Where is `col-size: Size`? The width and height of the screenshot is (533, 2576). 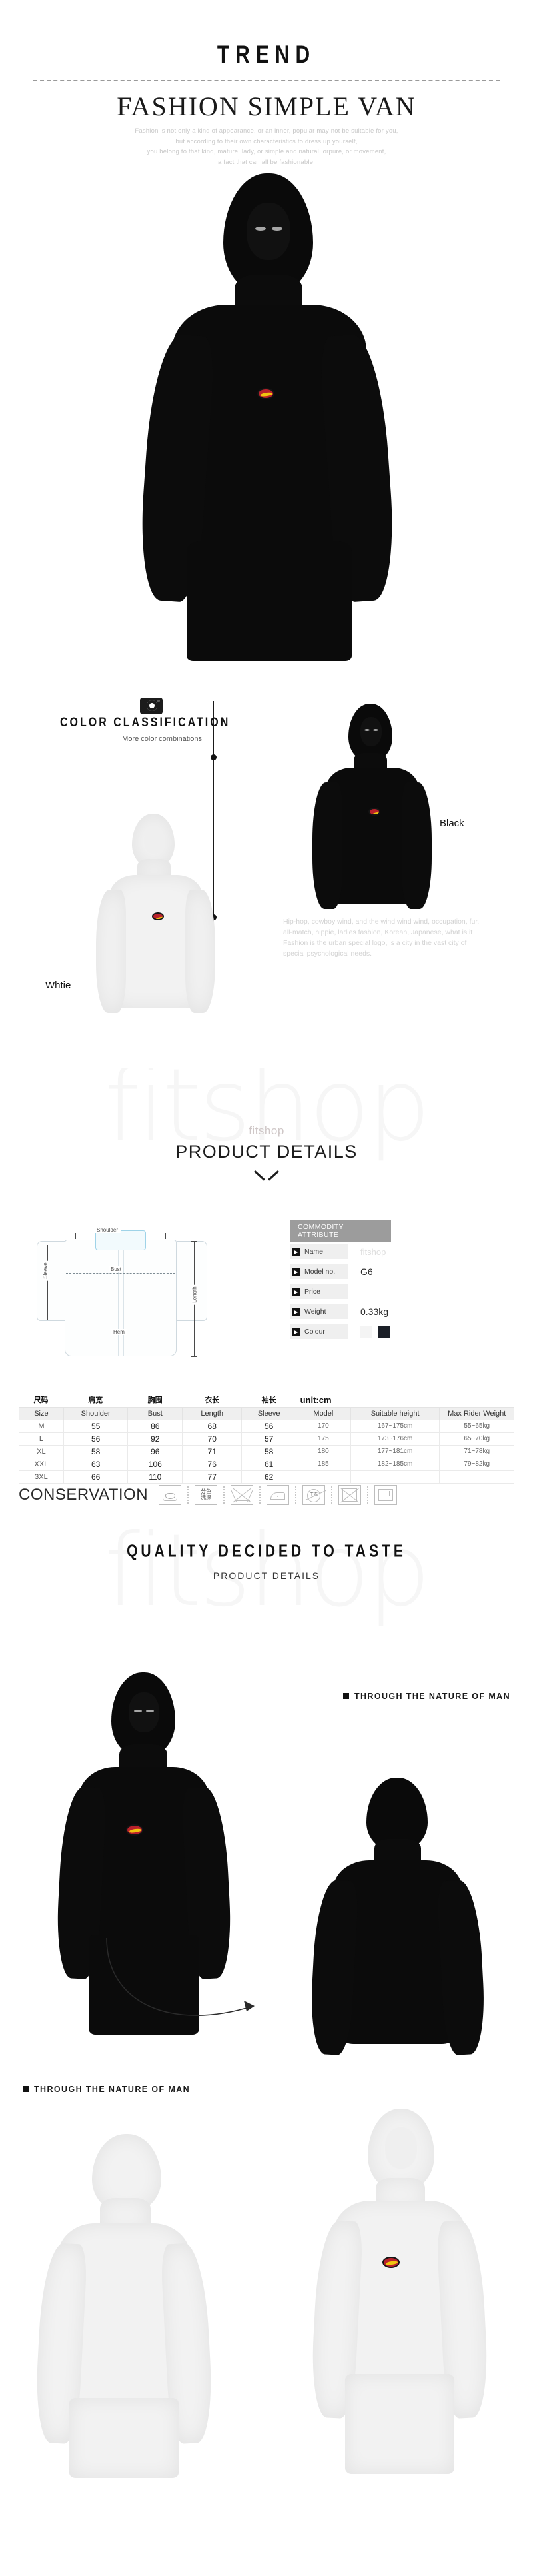 col-size: Size is located at coordinates (41, 1413).